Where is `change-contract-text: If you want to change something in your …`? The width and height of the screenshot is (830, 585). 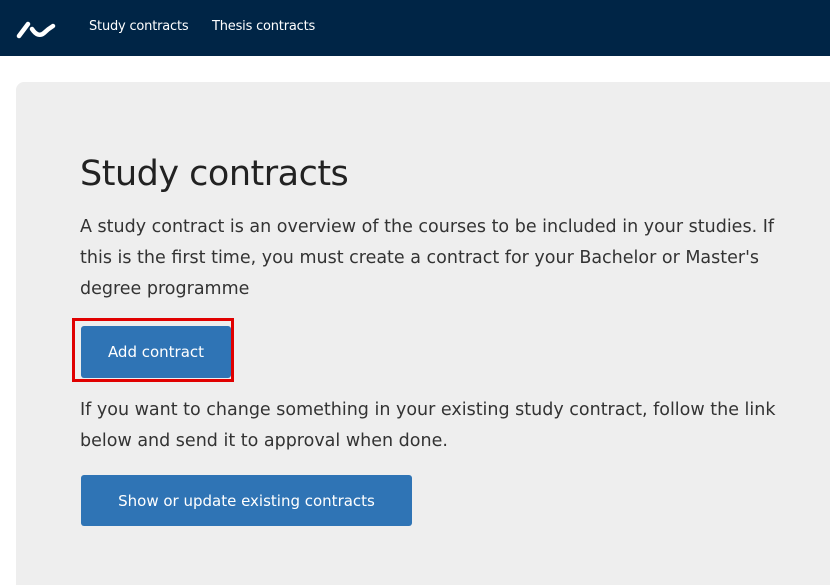
change-contract-text: If you want to change something in your … is located at coordinates (428, 425).